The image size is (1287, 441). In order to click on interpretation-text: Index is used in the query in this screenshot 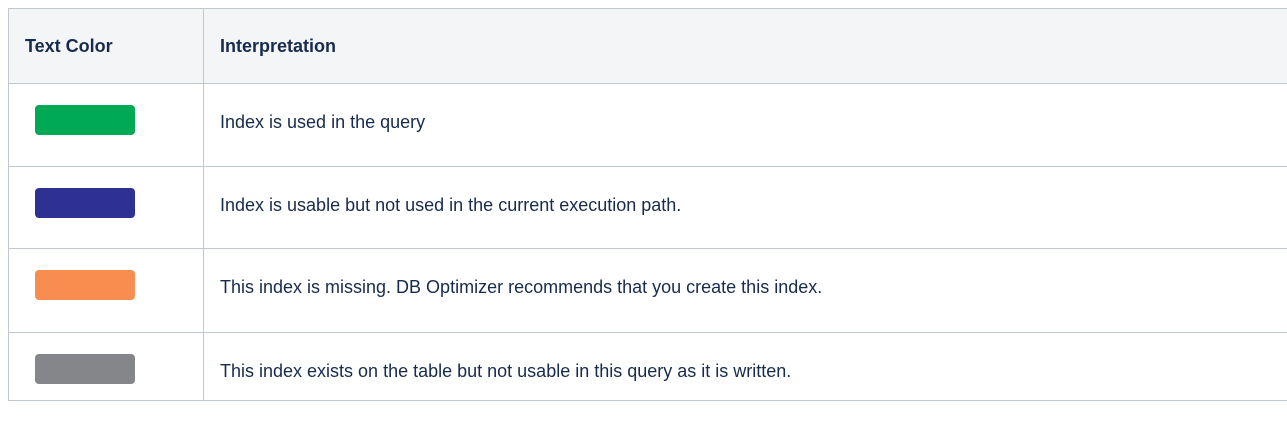, I will do `click(323, 122)`.